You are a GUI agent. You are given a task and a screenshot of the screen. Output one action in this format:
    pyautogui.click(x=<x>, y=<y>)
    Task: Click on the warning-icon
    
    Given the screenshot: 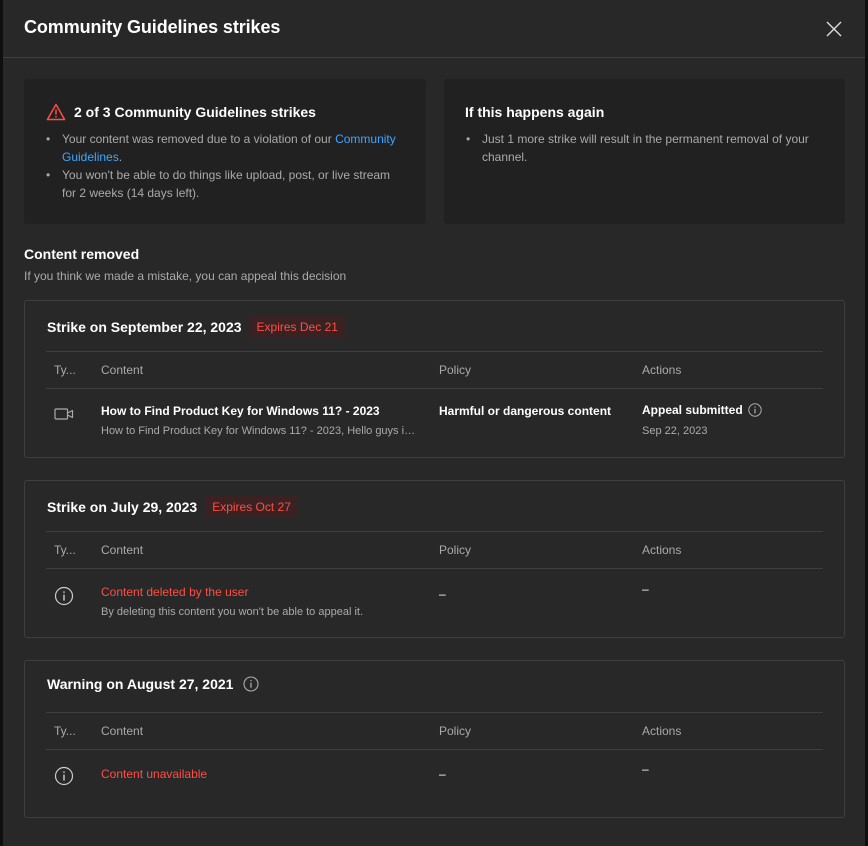 What is the action you would take?
    pyautogui.click(x=56, y=112)
    